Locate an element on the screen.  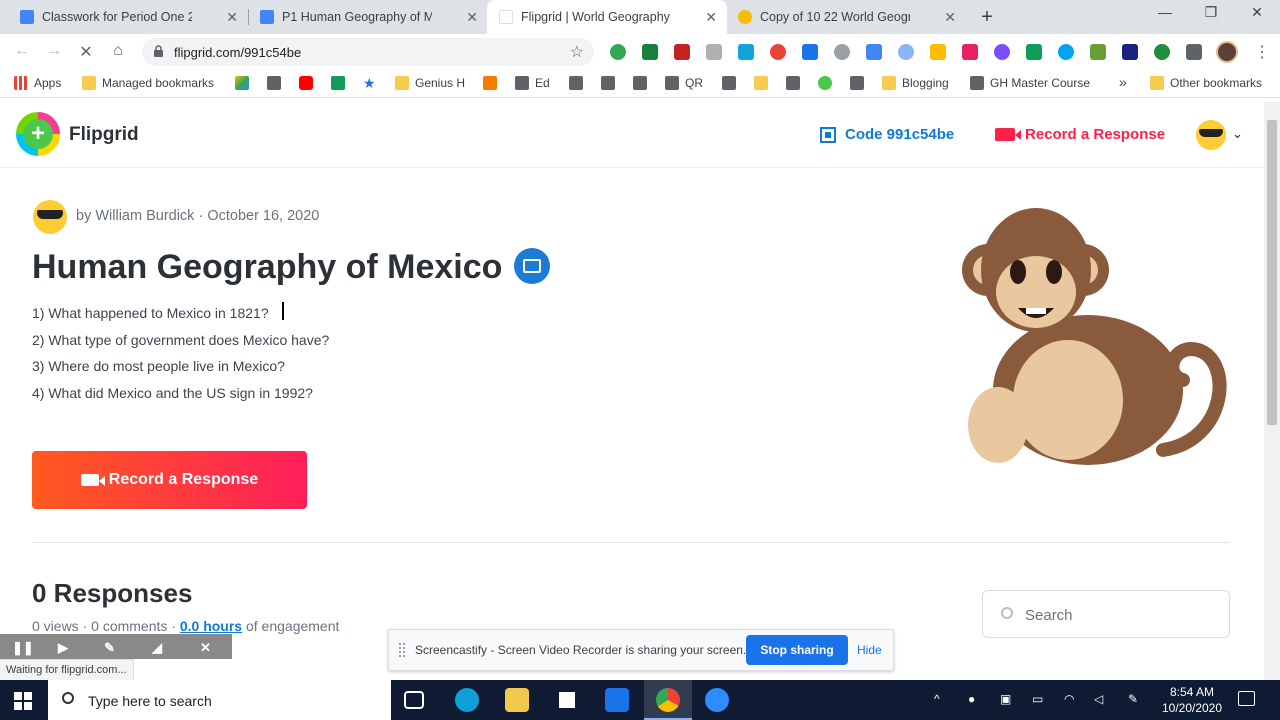
brand-name: Flipgrid is located at coordinates (104, 135).